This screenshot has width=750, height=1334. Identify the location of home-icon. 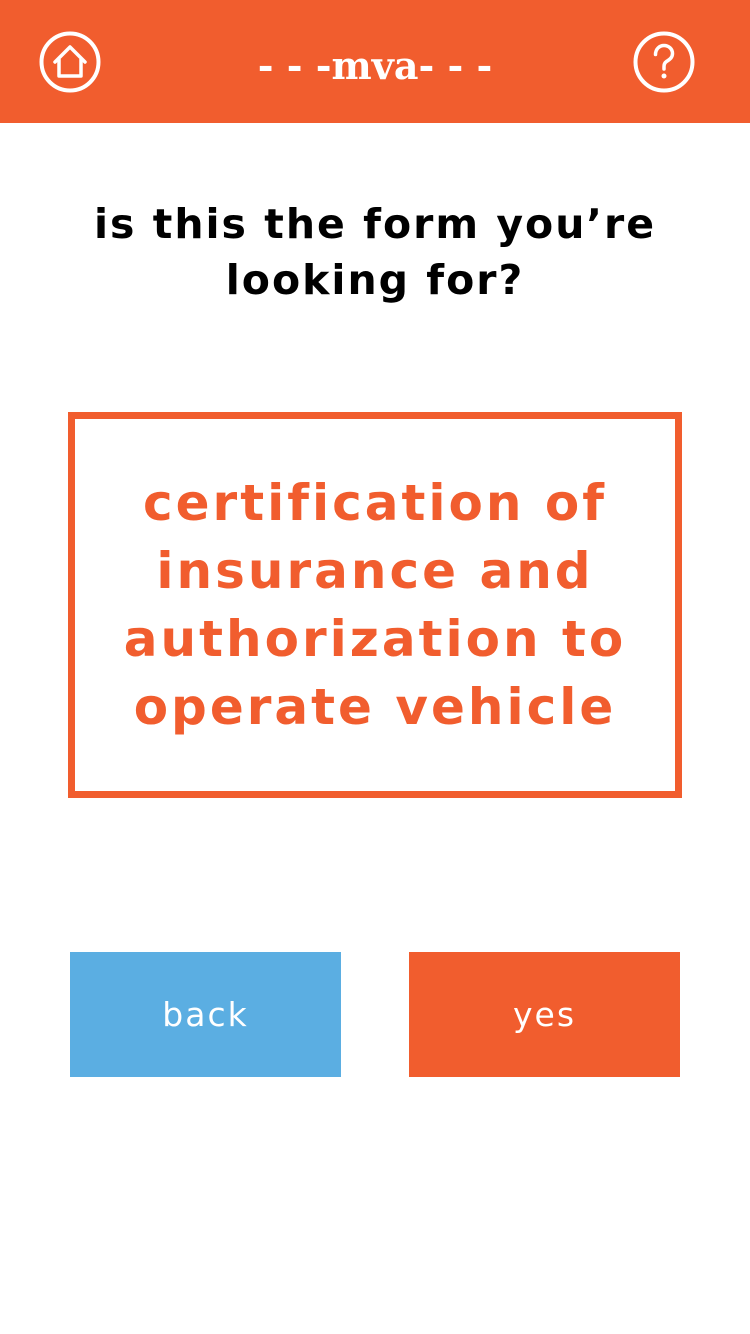
(70, 62).